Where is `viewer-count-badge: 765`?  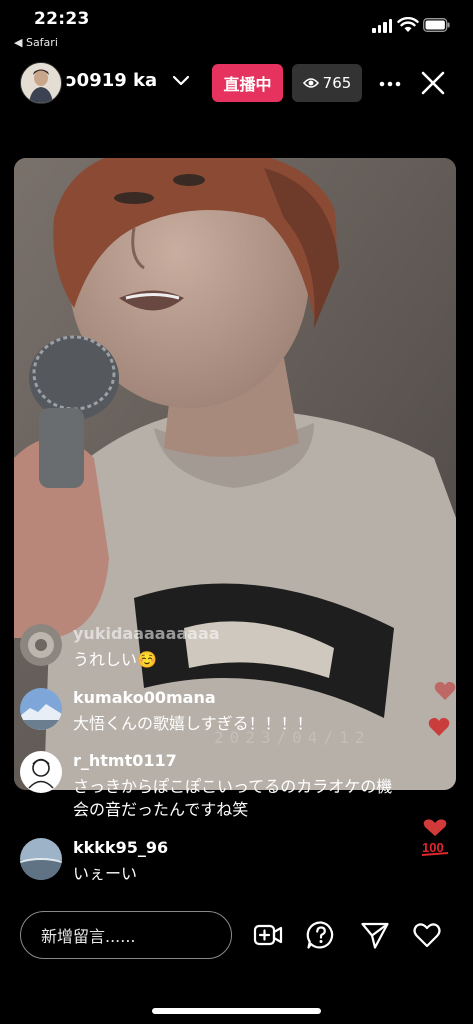 viewer-count-badge: 765 is located at coordinates (327, 83).